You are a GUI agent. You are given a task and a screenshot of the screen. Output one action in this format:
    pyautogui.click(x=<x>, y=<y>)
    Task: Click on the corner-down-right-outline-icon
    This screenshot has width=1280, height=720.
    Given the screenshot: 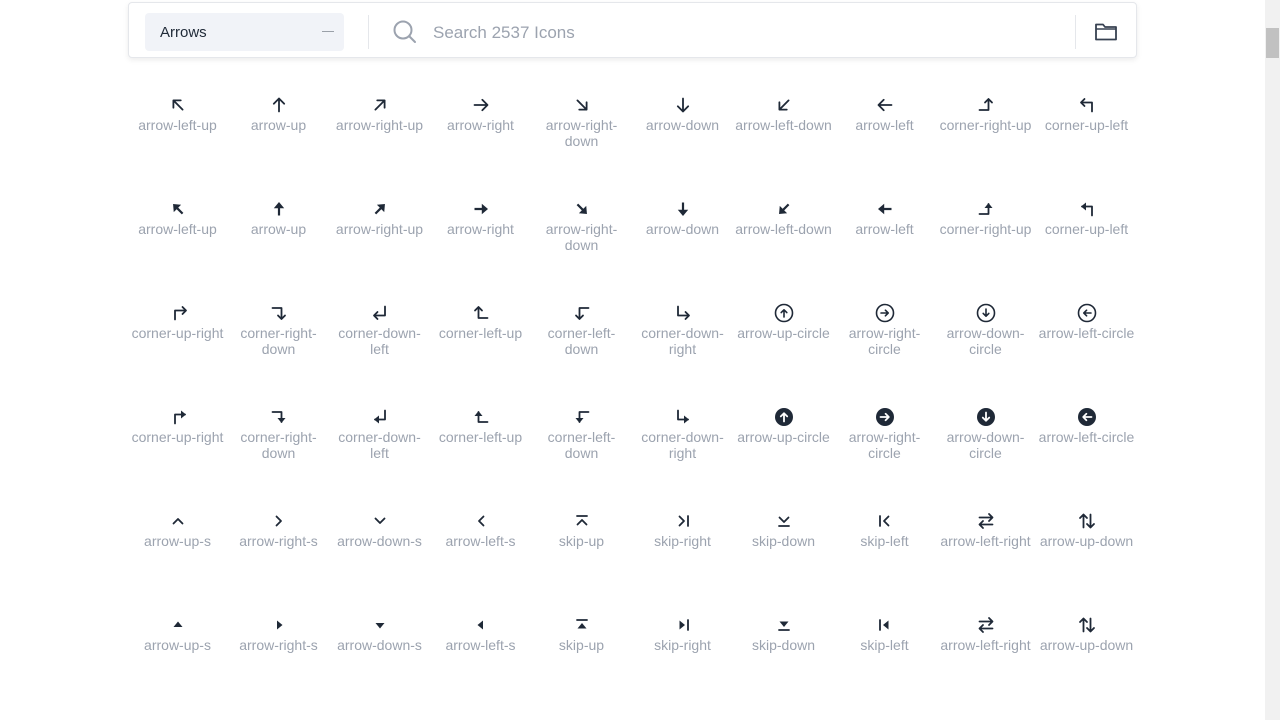 What is the action you would take?
    pyautogui.click(x=683, y=312)
    